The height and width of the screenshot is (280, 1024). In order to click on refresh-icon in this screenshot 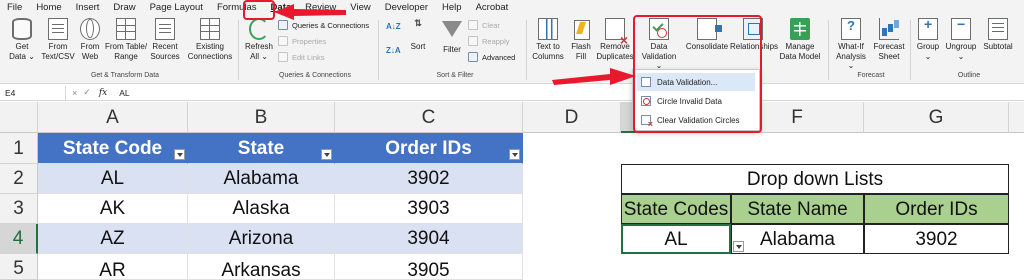, I will do `click(259, 29)`.